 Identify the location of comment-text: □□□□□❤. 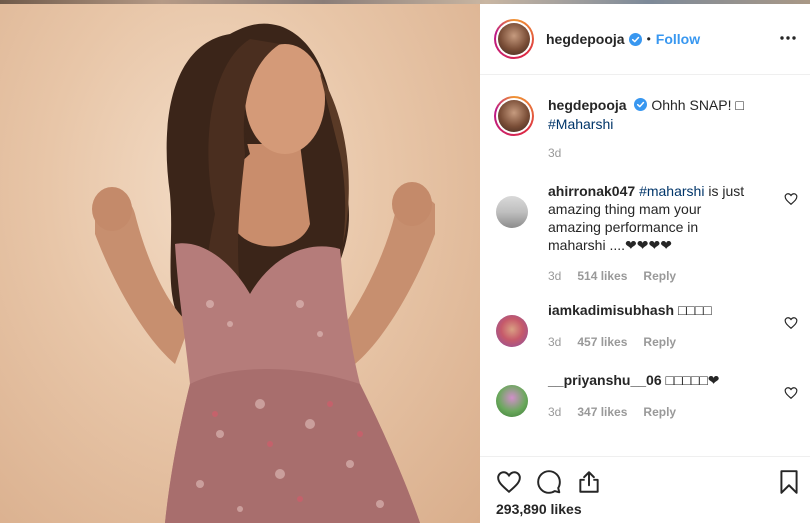
(692, 380).